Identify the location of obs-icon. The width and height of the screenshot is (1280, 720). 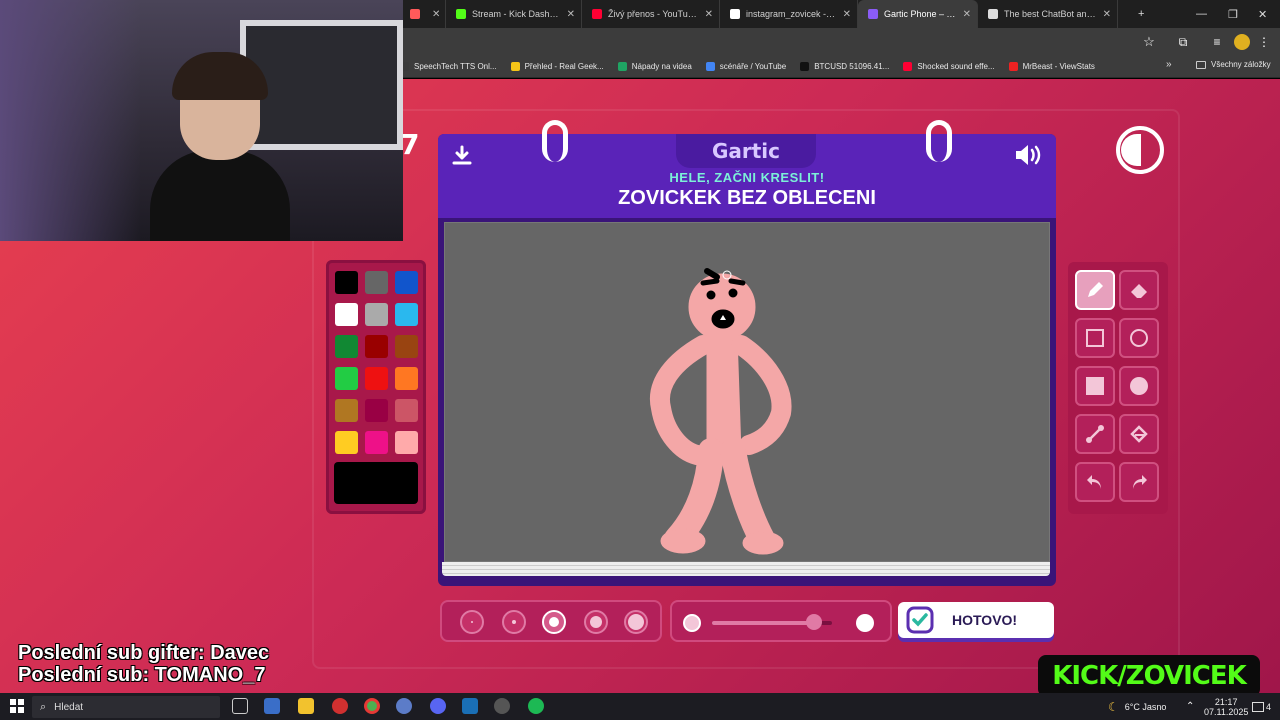
(502, 706).